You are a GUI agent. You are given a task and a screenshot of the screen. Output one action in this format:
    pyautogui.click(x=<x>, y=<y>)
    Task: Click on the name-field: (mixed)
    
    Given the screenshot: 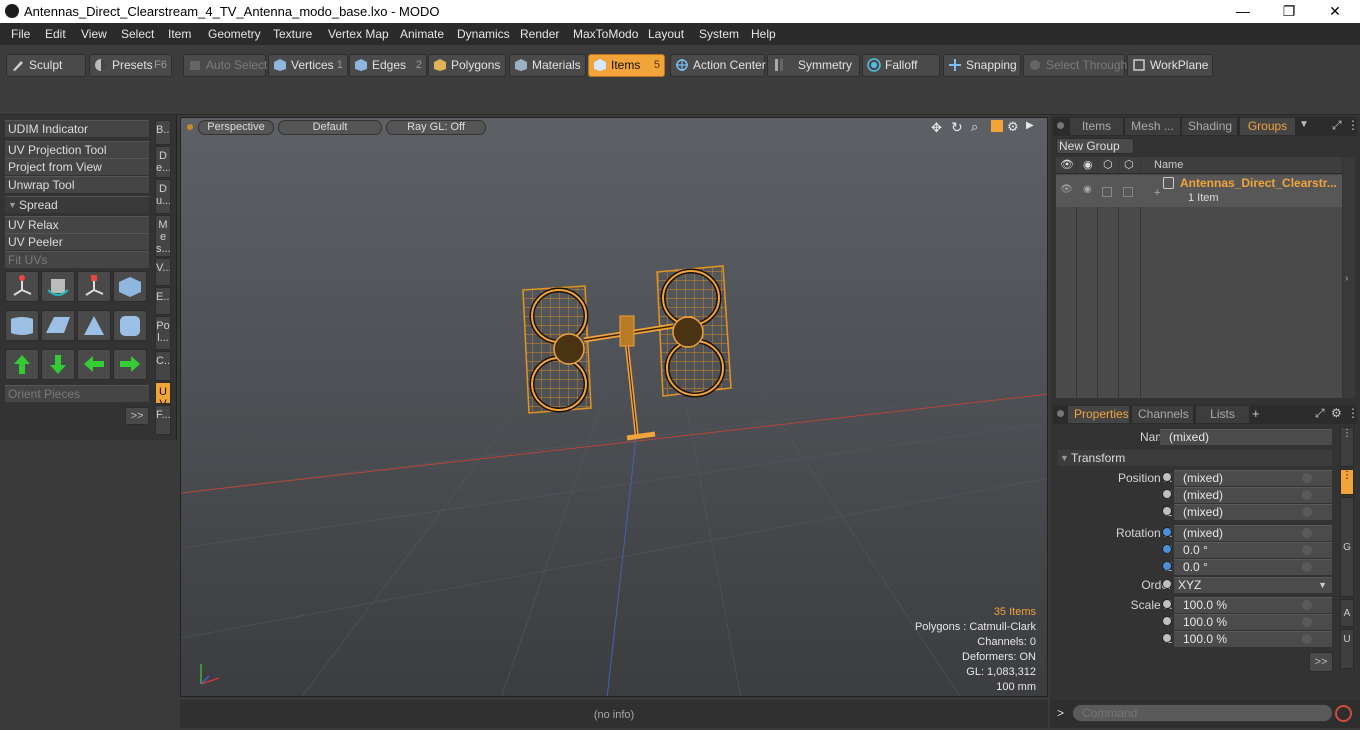 What is the action you would take?
    pyautogui.click(x=1246, y=437)
    